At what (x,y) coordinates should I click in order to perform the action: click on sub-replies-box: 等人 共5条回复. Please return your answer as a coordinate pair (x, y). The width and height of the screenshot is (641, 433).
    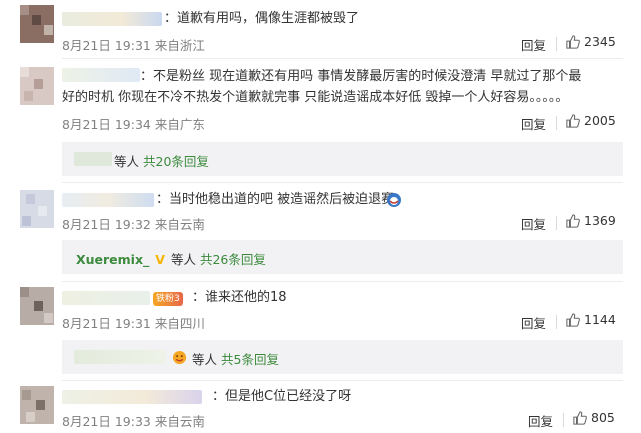
    Looking at the image, I should click on (342, 357).